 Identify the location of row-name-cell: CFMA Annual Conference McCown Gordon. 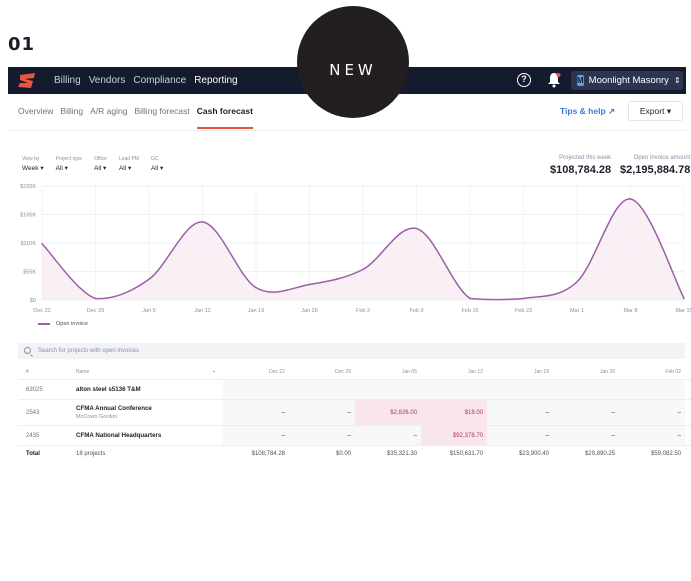
(140, 412).